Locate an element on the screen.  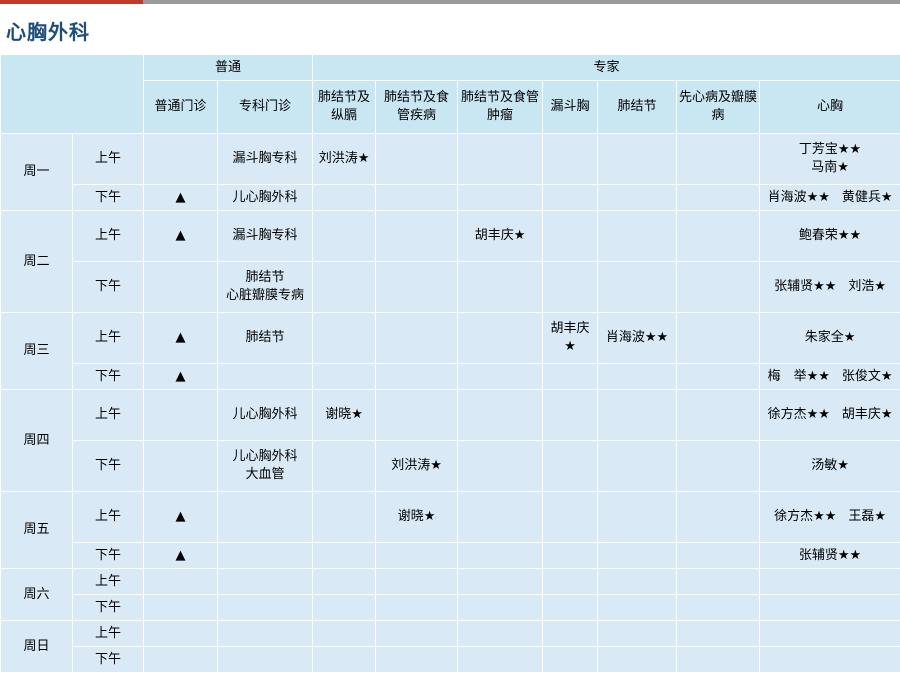
day-label: 周二 is located at coordinates (36, 261).